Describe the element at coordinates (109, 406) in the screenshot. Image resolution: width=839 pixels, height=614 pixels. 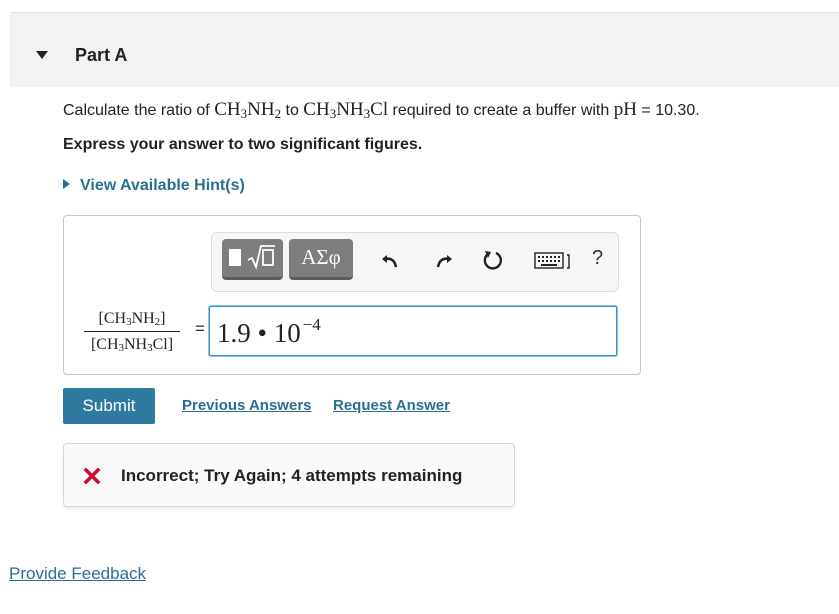
I see `submit-button: Submit` at that location.